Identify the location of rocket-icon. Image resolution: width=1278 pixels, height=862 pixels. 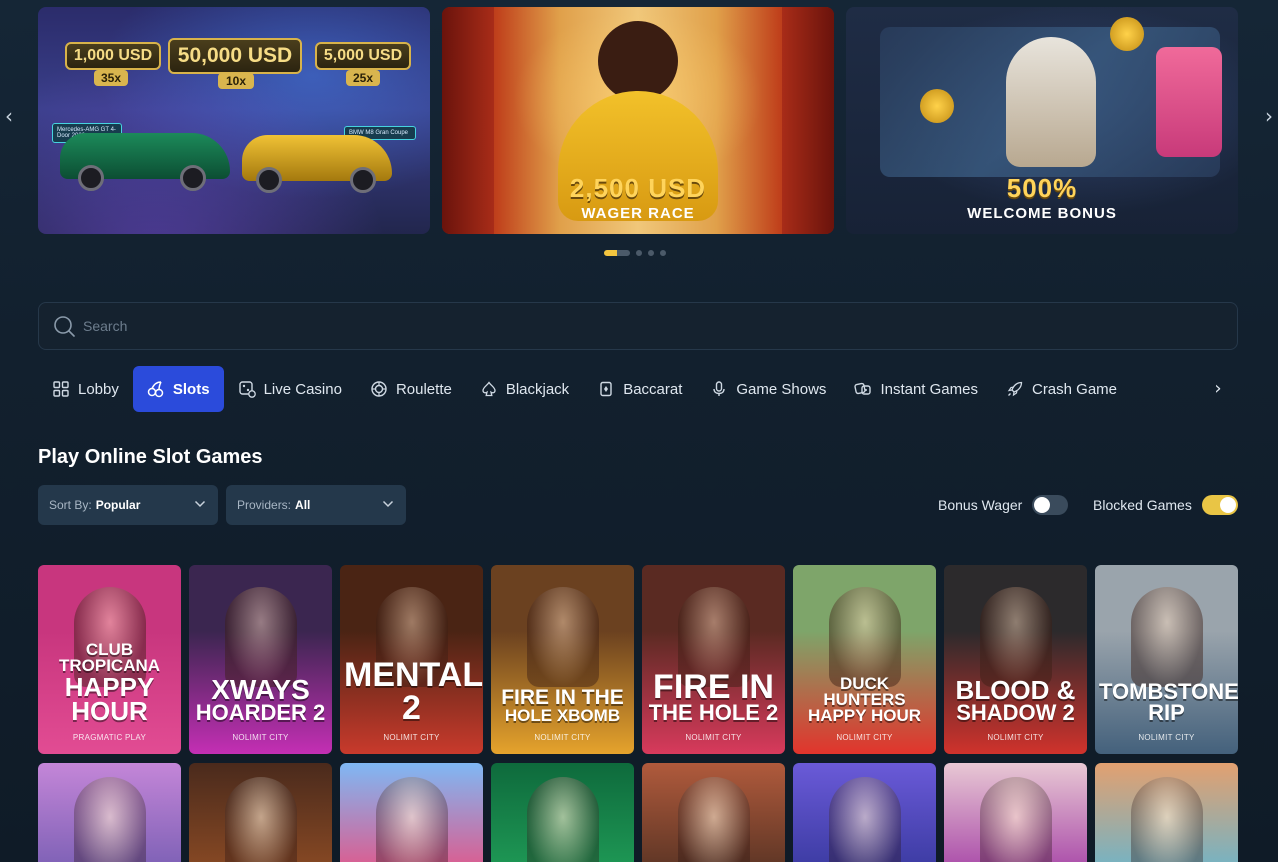
(1015, 389).